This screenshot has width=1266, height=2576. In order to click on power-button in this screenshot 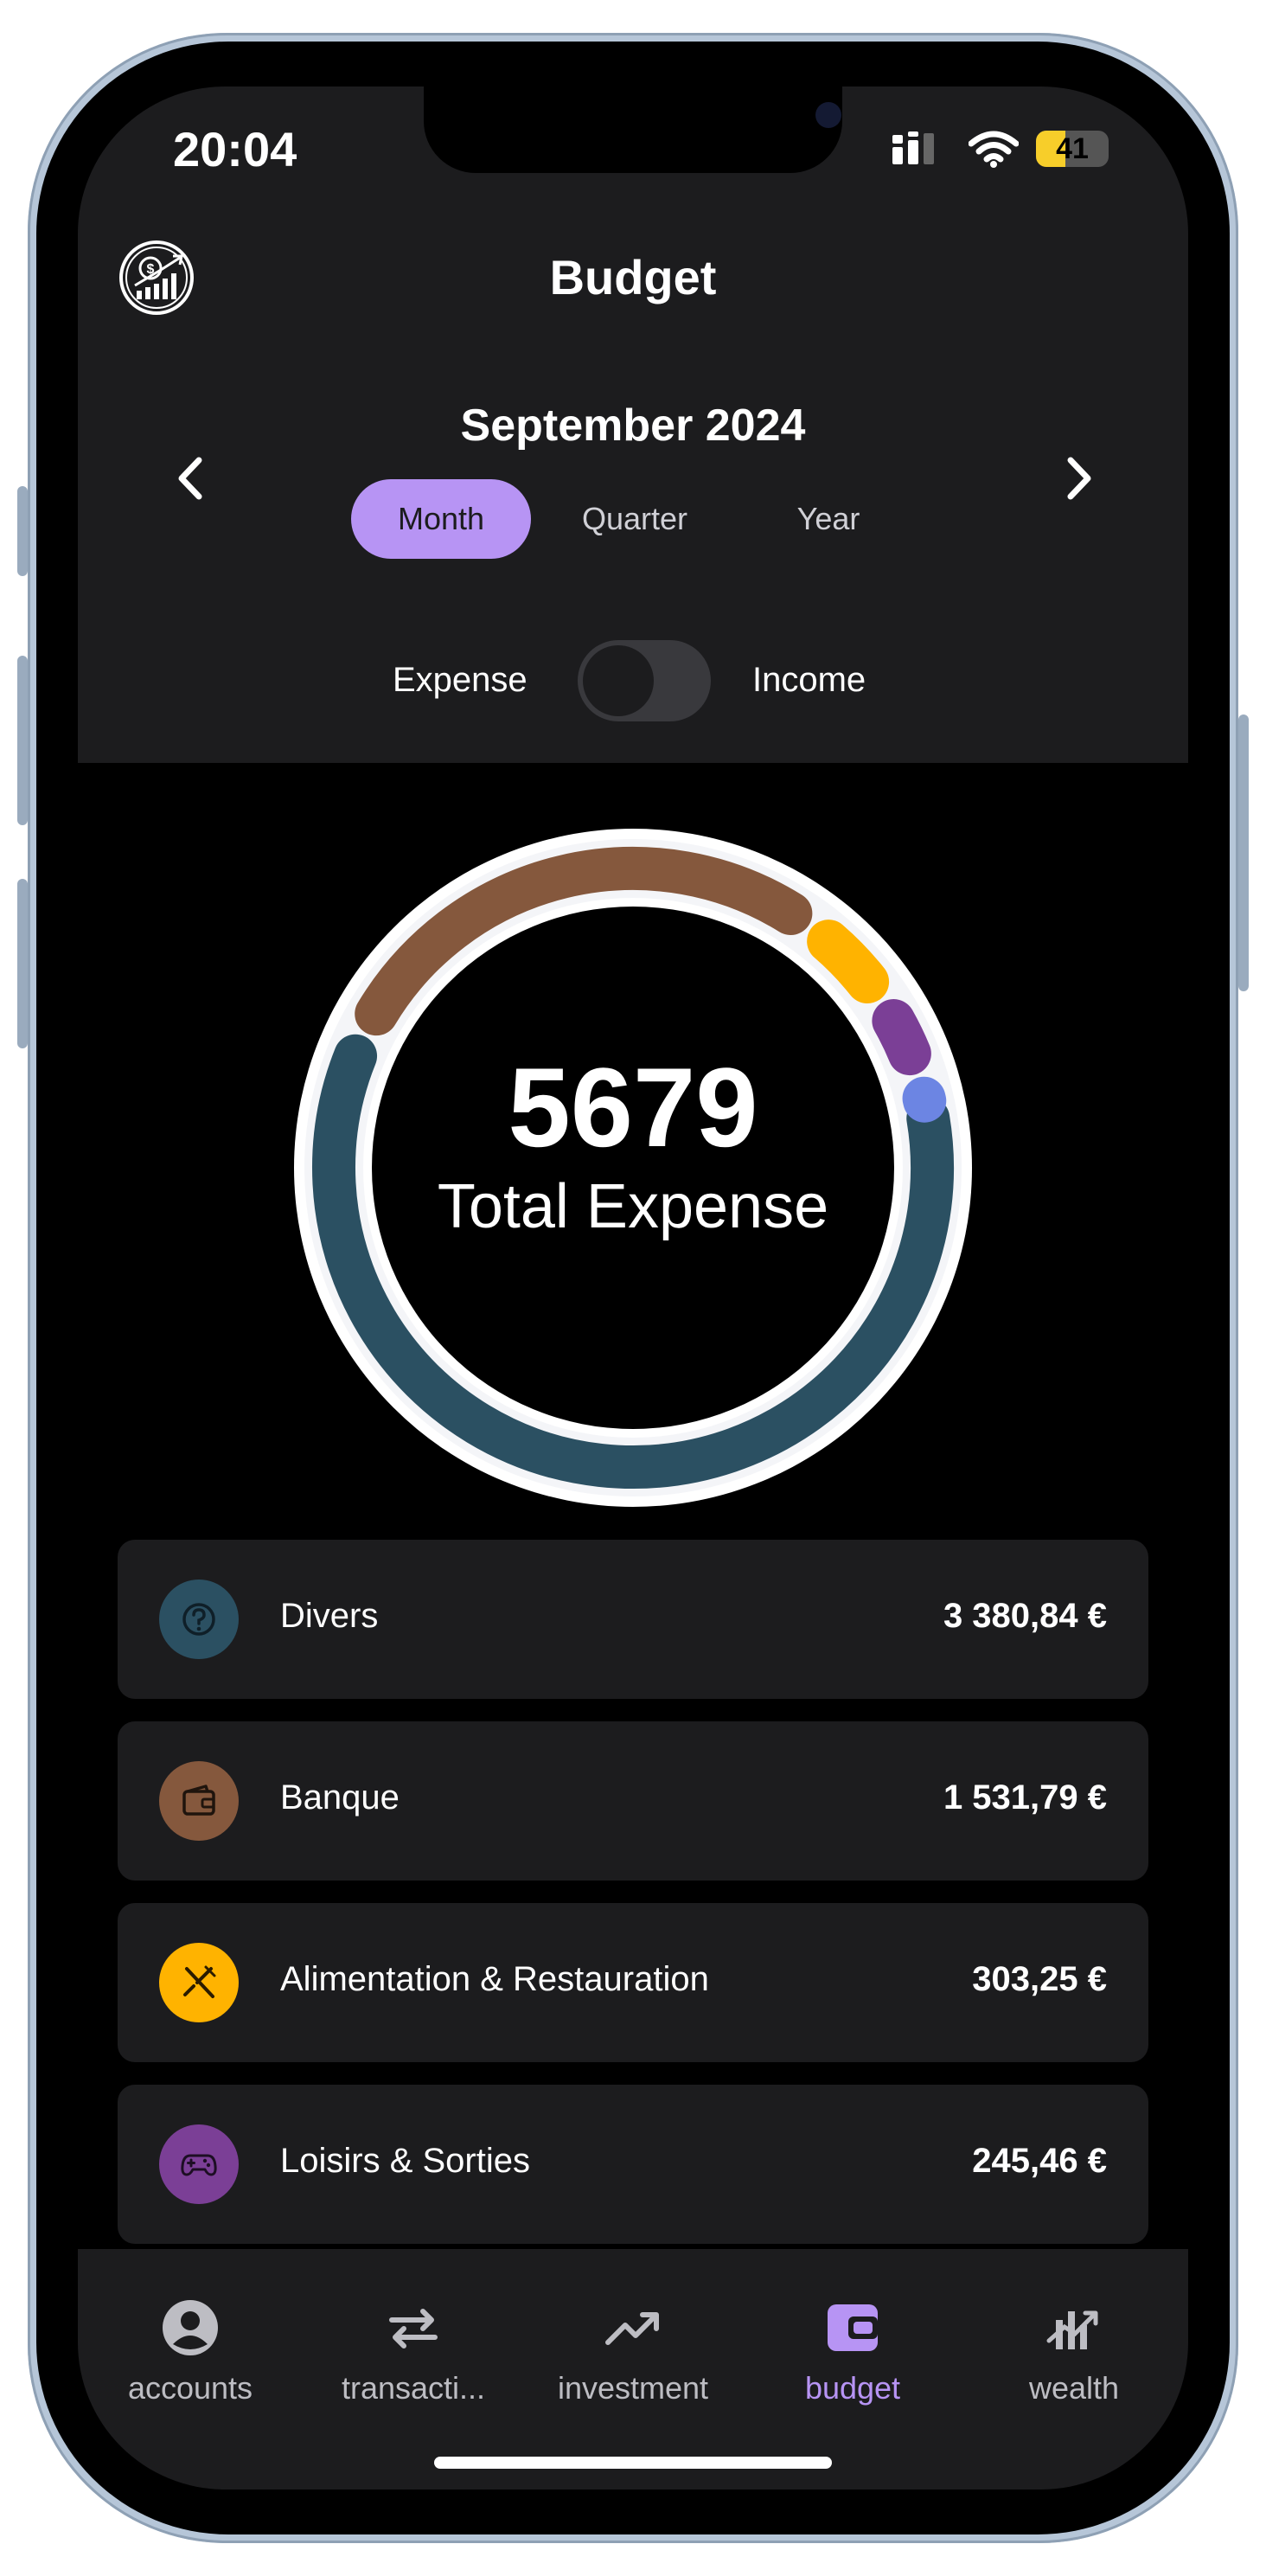, I will do `click(1243, 852)`.